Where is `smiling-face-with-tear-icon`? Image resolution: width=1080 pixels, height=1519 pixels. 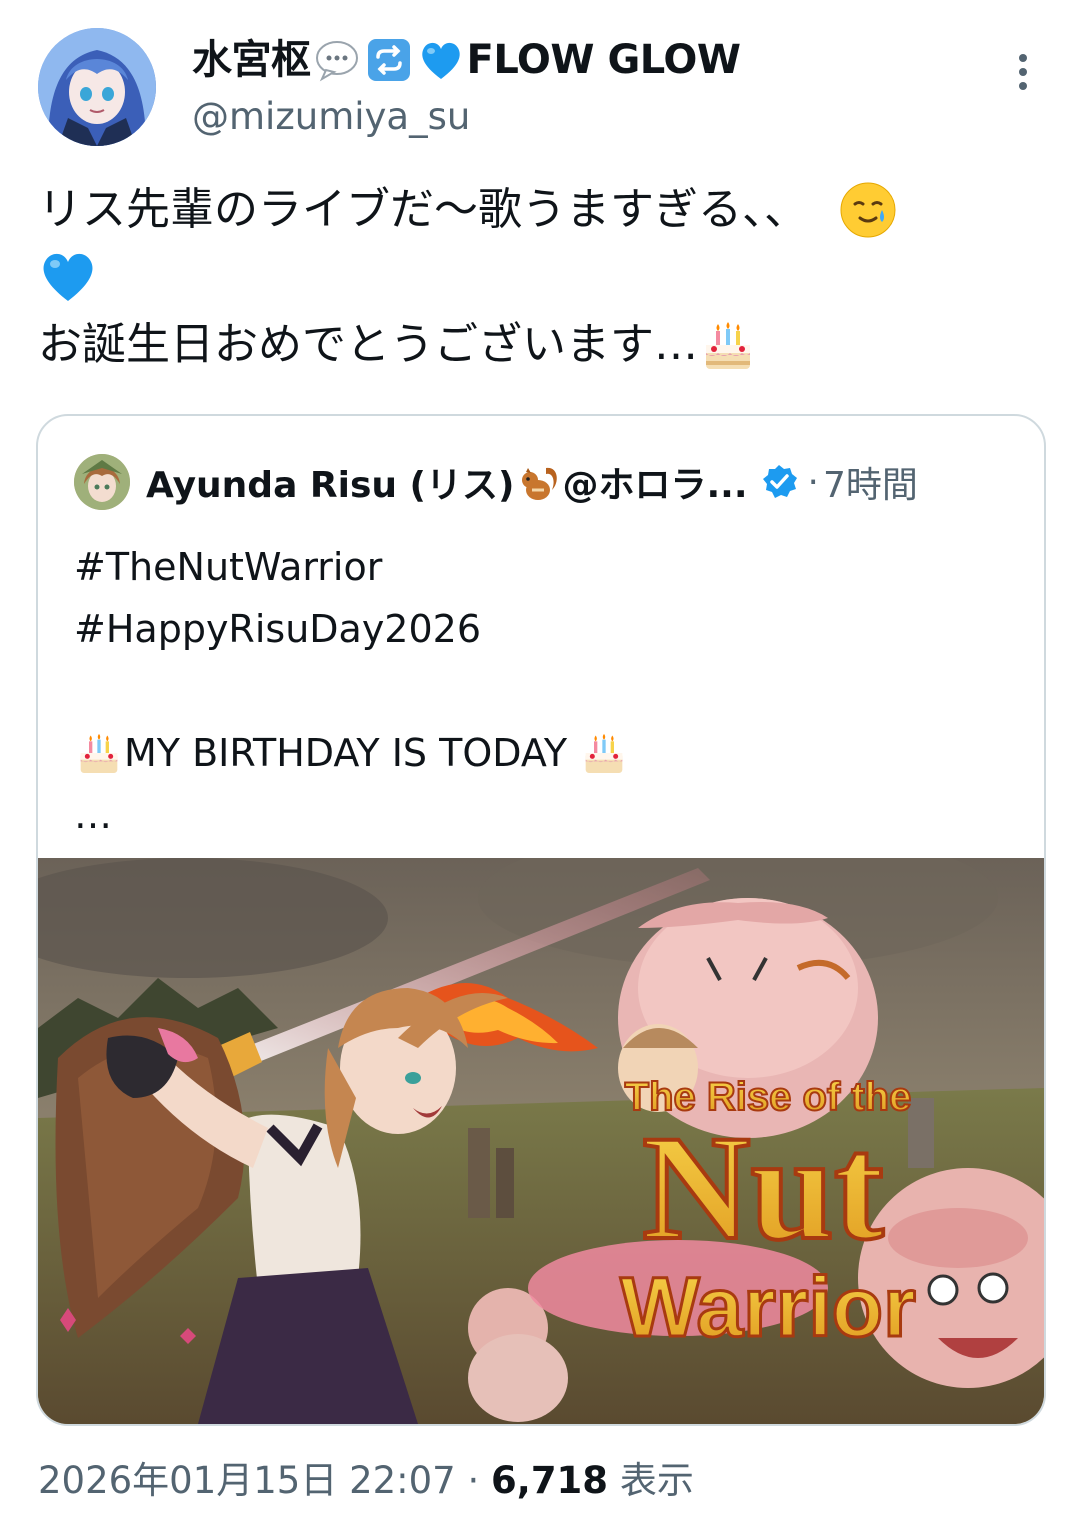
smiling-face-with-tear-icon is located at coordinates (868, 209).